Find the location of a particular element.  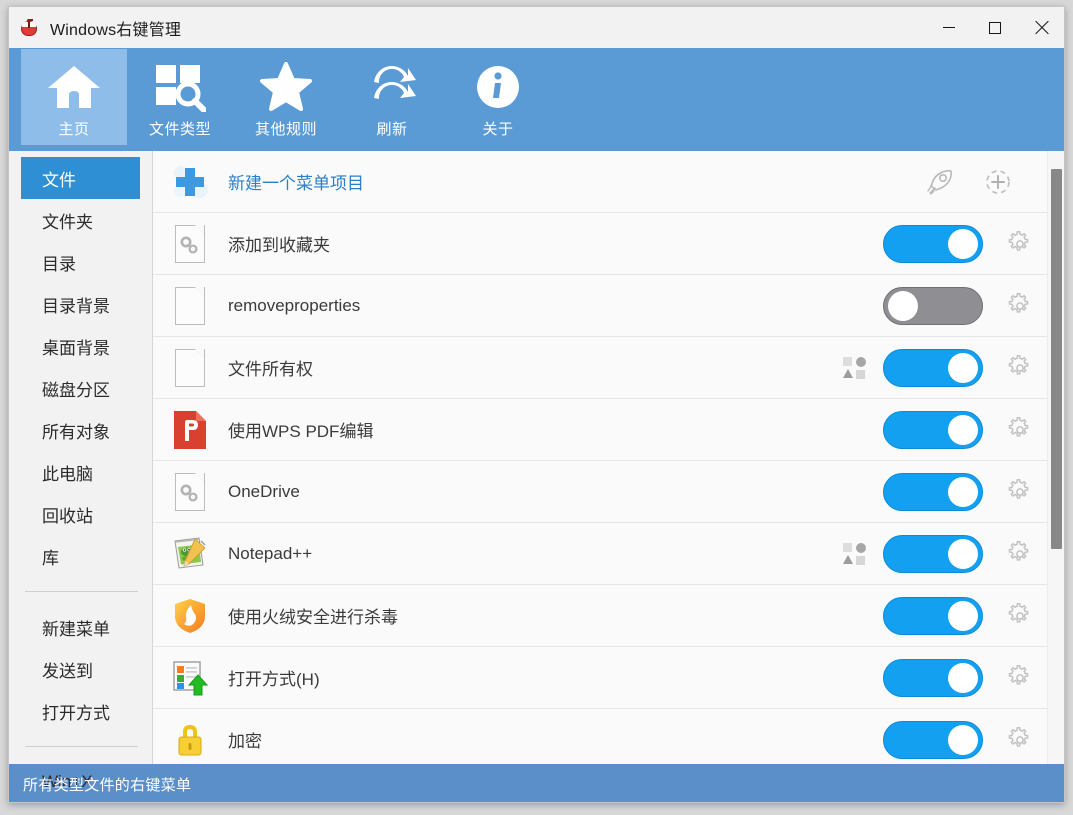

list-row: Notepad++ is located at coordinates (600, 554).